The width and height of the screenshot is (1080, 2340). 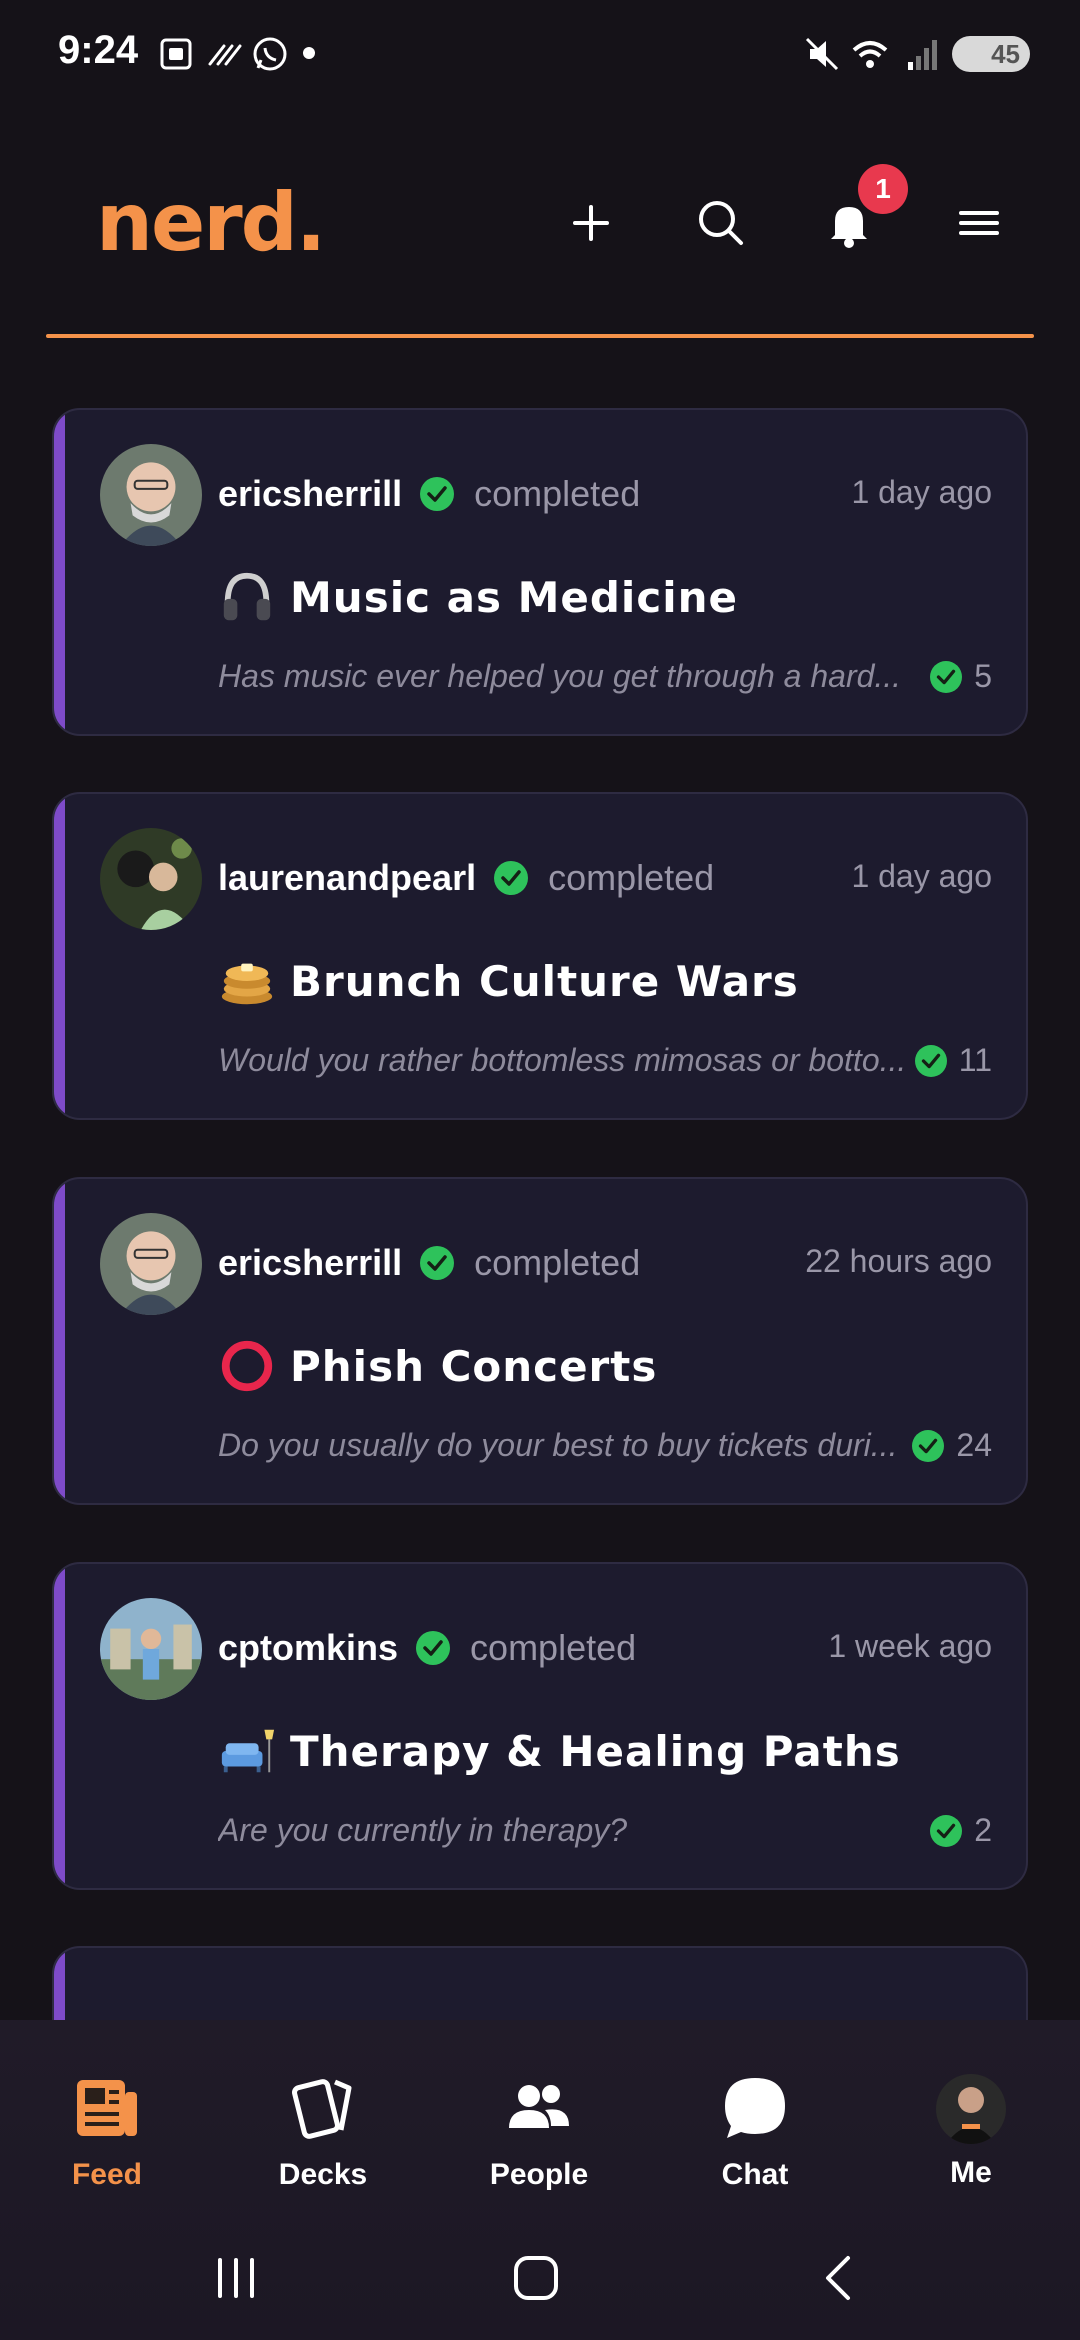 What do you see at coordinates (107, 2108) in the screenshot?
I see `feed-icon` at bounding box center [107, 2108].